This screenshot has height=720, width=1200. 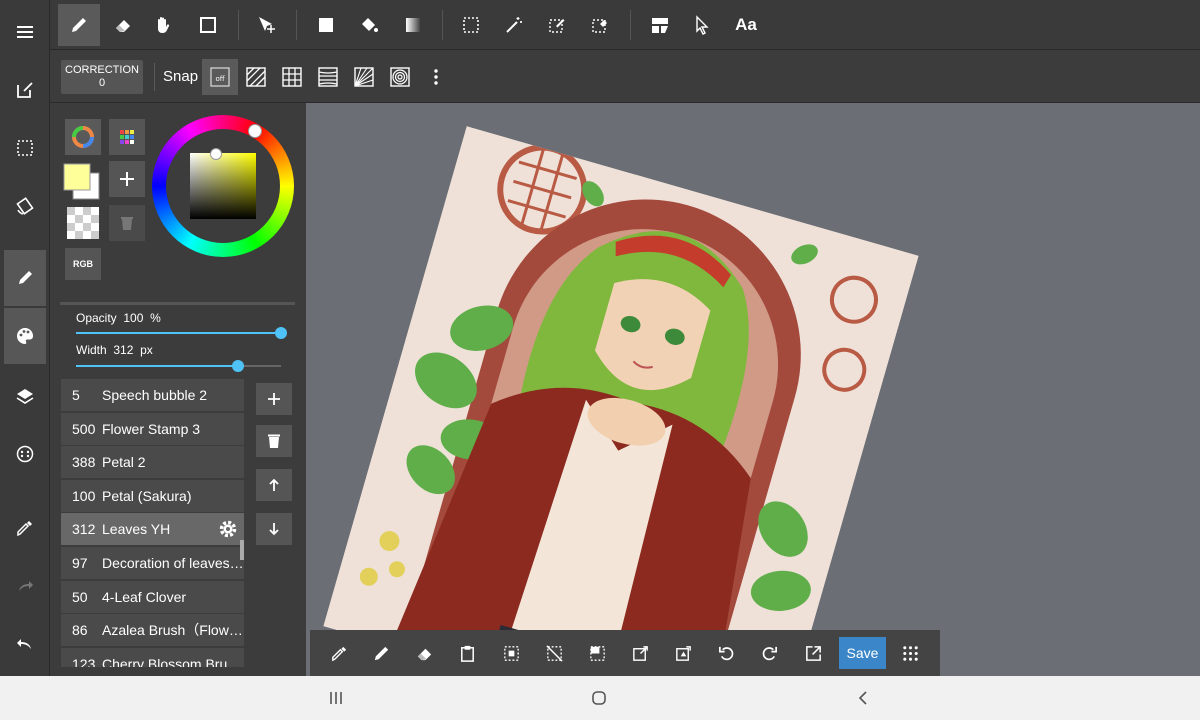 I want to click on redo-button, so click(x=25, y=586).